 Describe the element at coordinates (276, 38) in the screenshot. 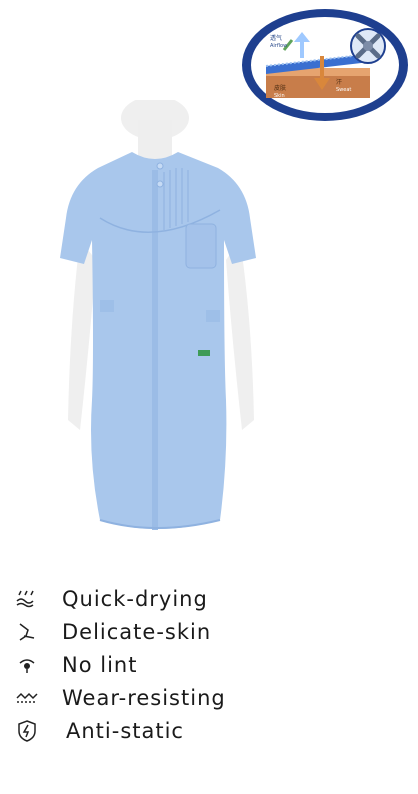

I see `airflow-cn-label: 透气` at that location.